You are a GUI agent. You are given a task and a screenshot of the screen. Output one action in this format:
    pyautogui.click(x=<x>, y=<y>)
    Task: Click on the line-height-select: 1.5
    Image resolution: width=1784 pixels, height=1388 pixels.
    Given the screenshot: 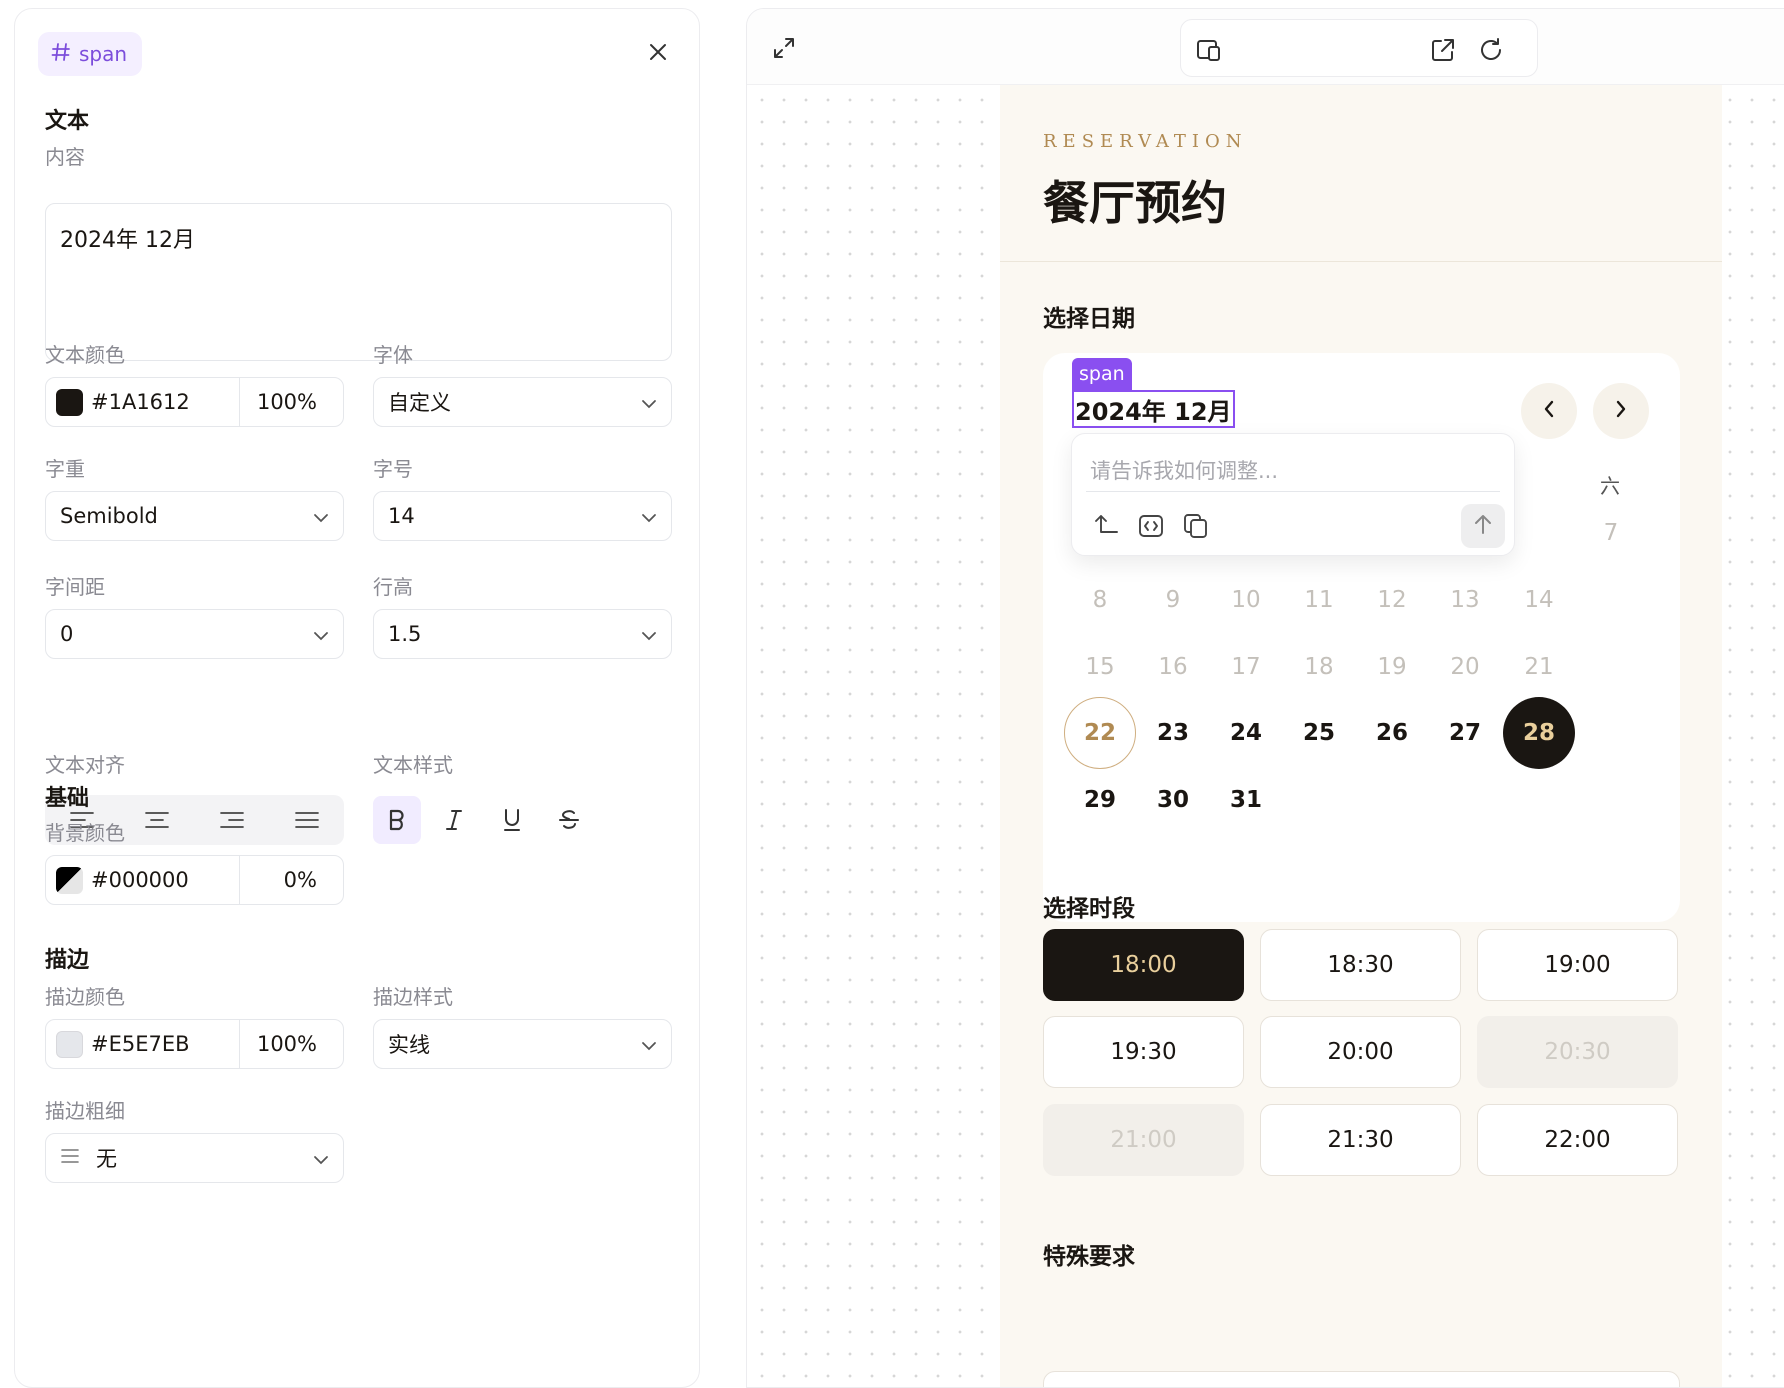 What is the action you would take?
    pyautogui.click(x=522, y=634)
    